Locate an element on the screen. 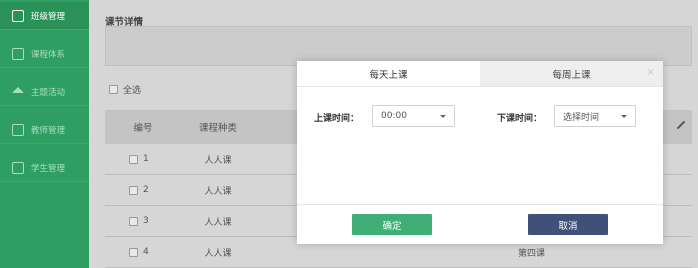  book-icon is located at coordinates (18, 53).